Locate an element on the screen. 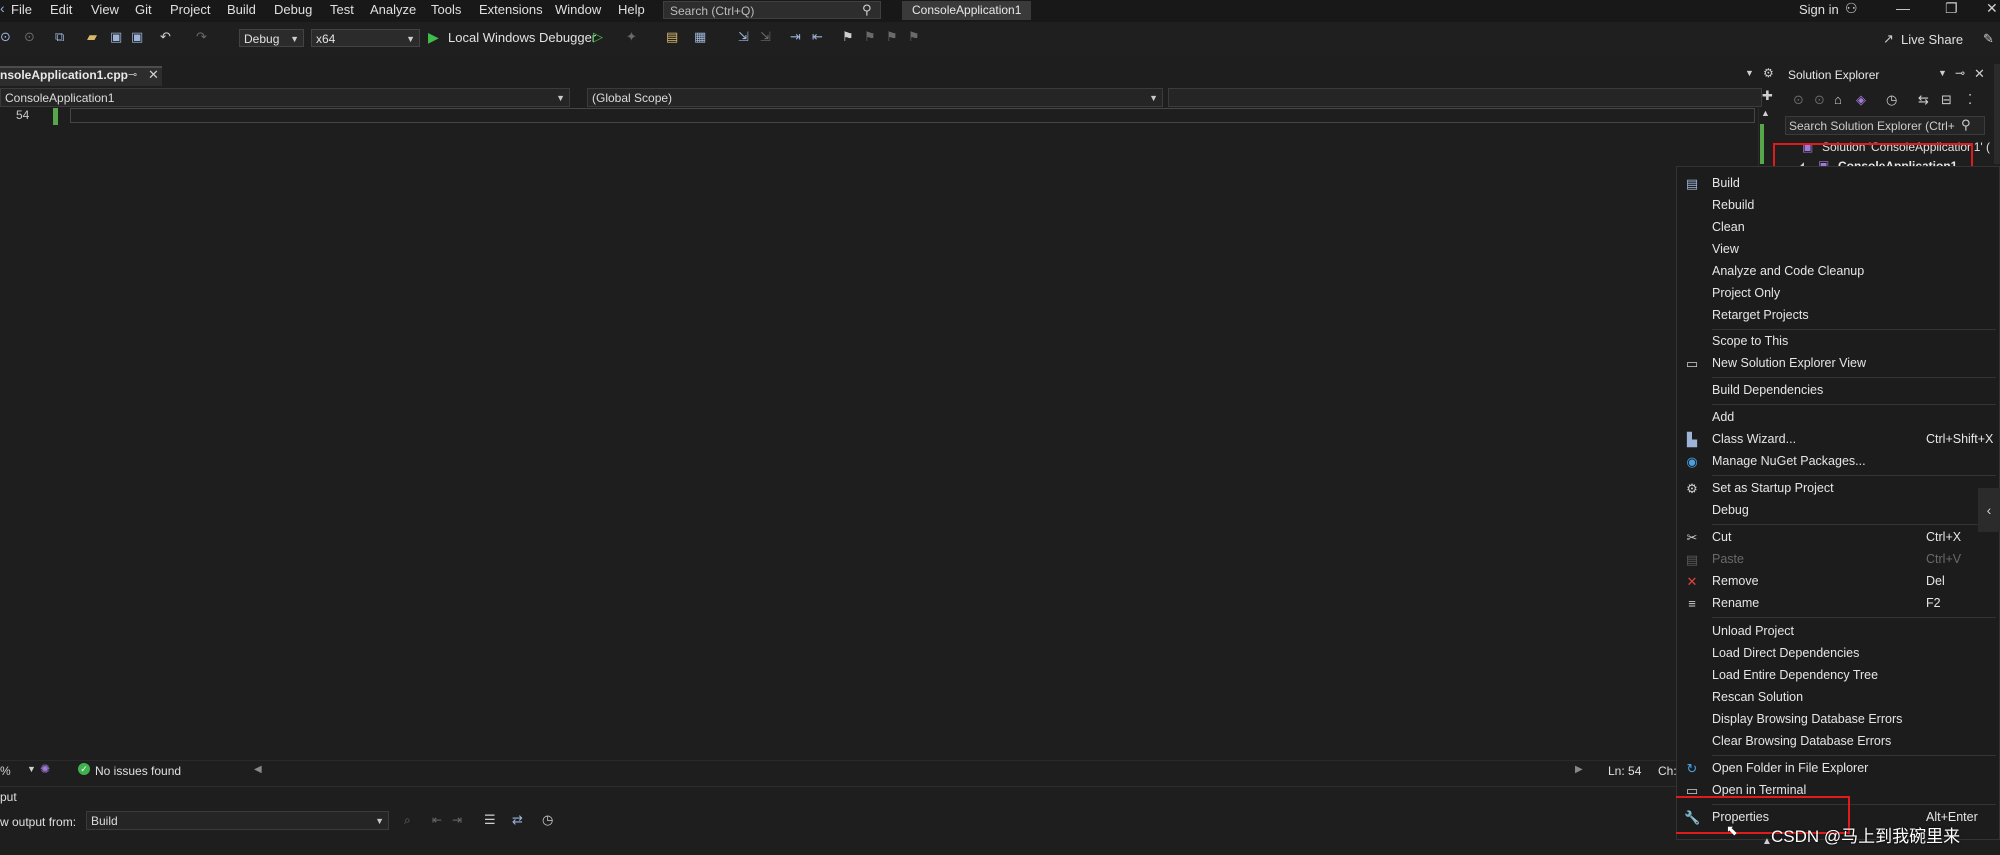 This screenshot has height=855, width=2000. menu-build: Build is located at coordinates (241, 9).